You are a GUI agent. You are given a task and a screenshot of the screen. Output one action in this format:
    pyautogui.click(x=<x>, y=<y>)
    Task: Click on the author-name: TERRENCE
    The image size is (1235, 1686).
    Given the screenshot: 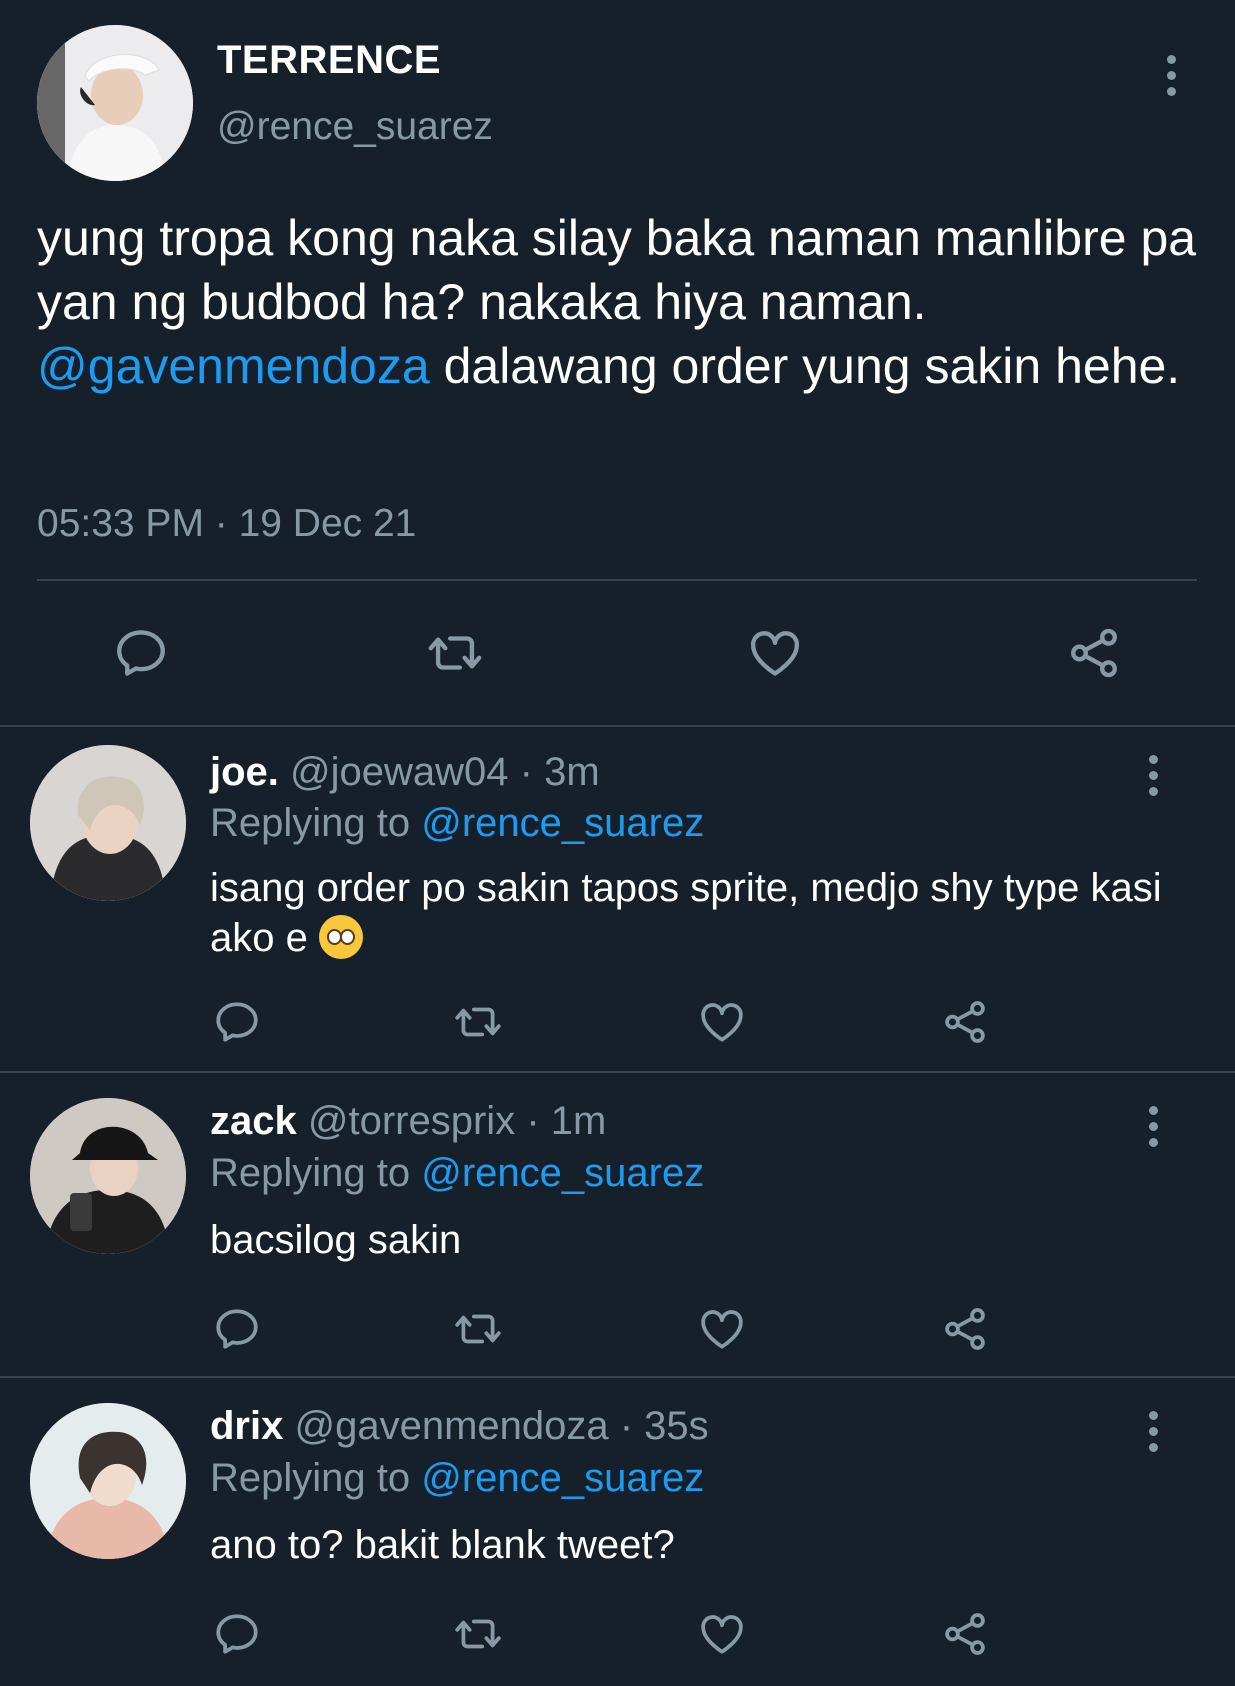 What is the action you would take?
    pyautogui.click(x=329, y=60)
    